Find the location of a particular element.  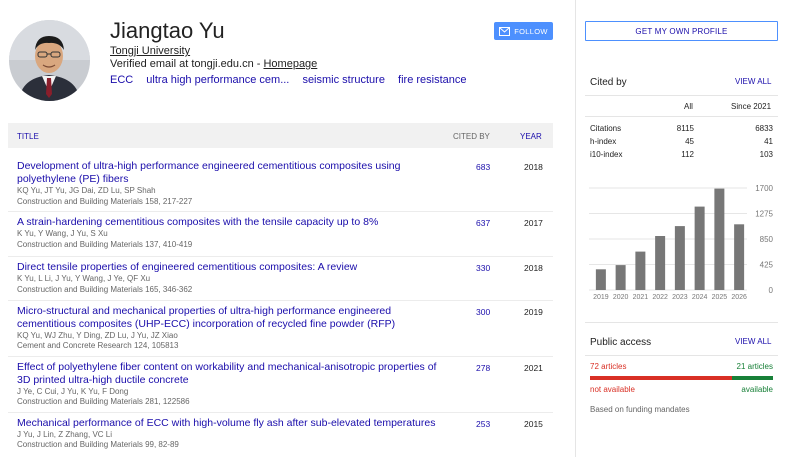

cited-by-count: 330 is located at coordinates (483, 268).